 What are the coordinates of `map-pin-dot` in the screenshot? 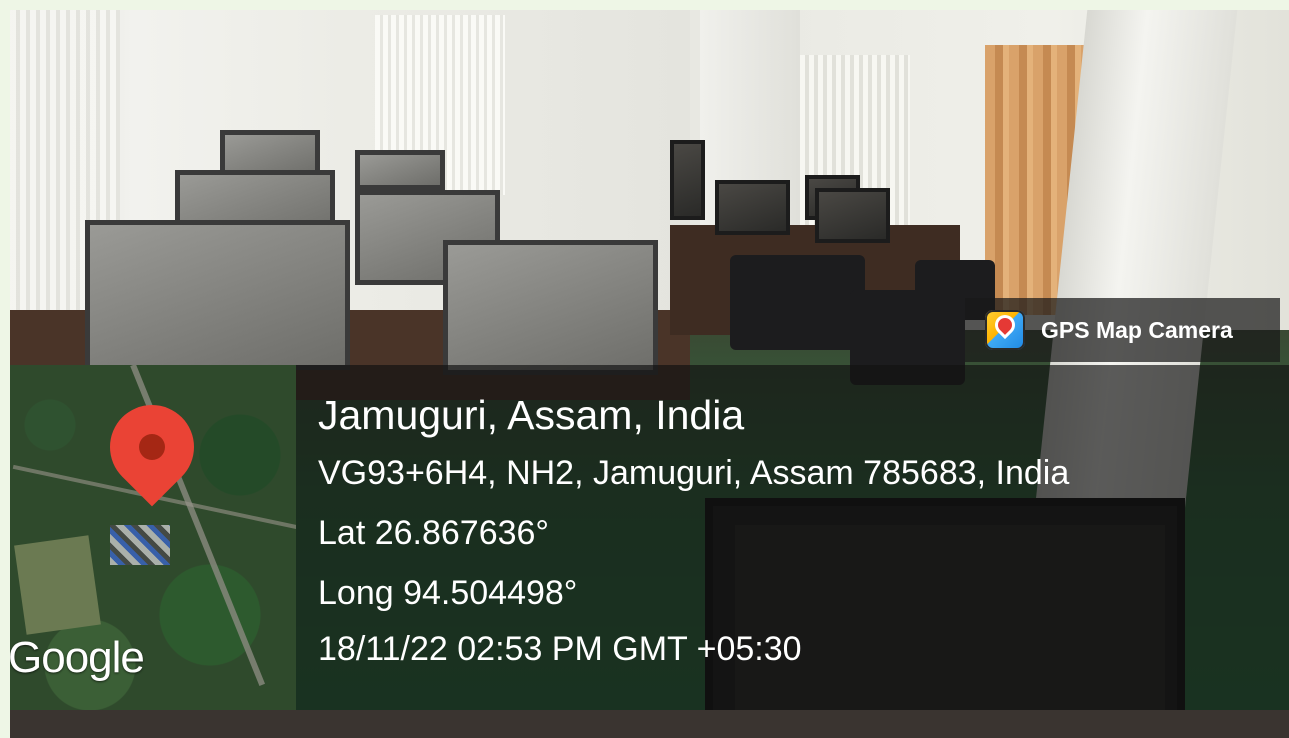 It's located at (152, 447).